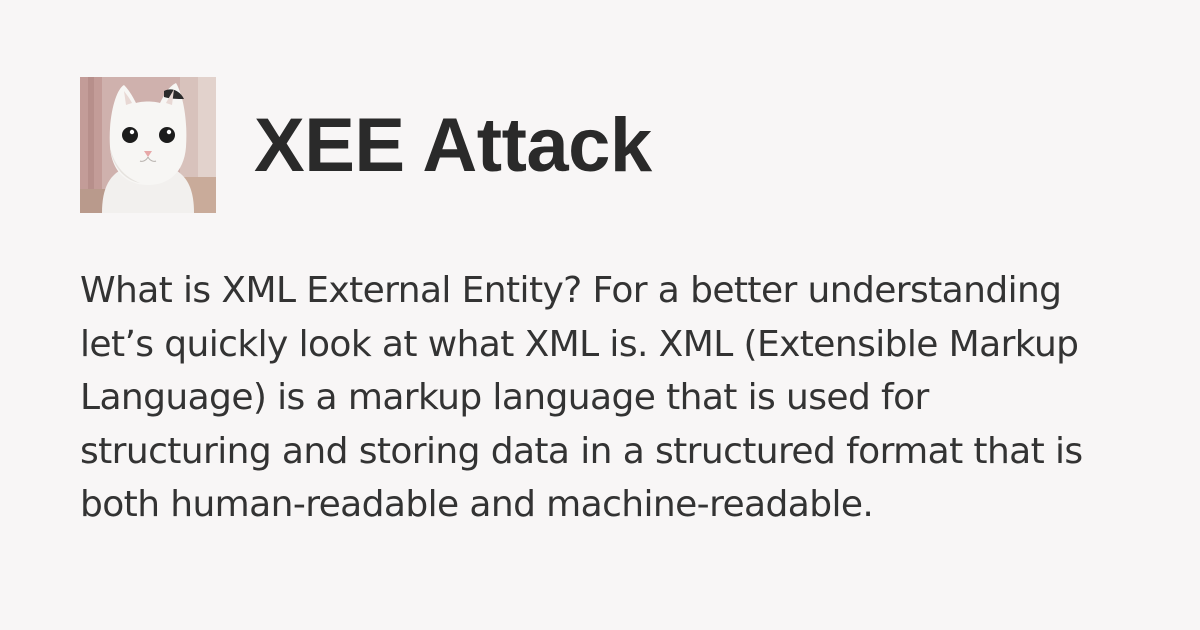 This screenshot has width=1200, height=630. I want to click on author-avatar, so click(148, 145).